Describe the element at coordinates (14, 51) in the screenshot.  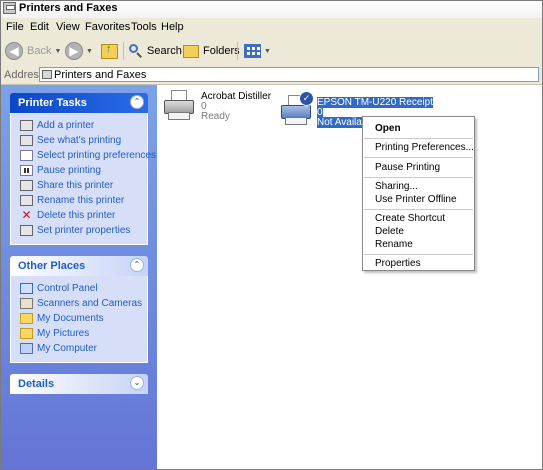
I see `back-arrow-icon: ◀` at that location.